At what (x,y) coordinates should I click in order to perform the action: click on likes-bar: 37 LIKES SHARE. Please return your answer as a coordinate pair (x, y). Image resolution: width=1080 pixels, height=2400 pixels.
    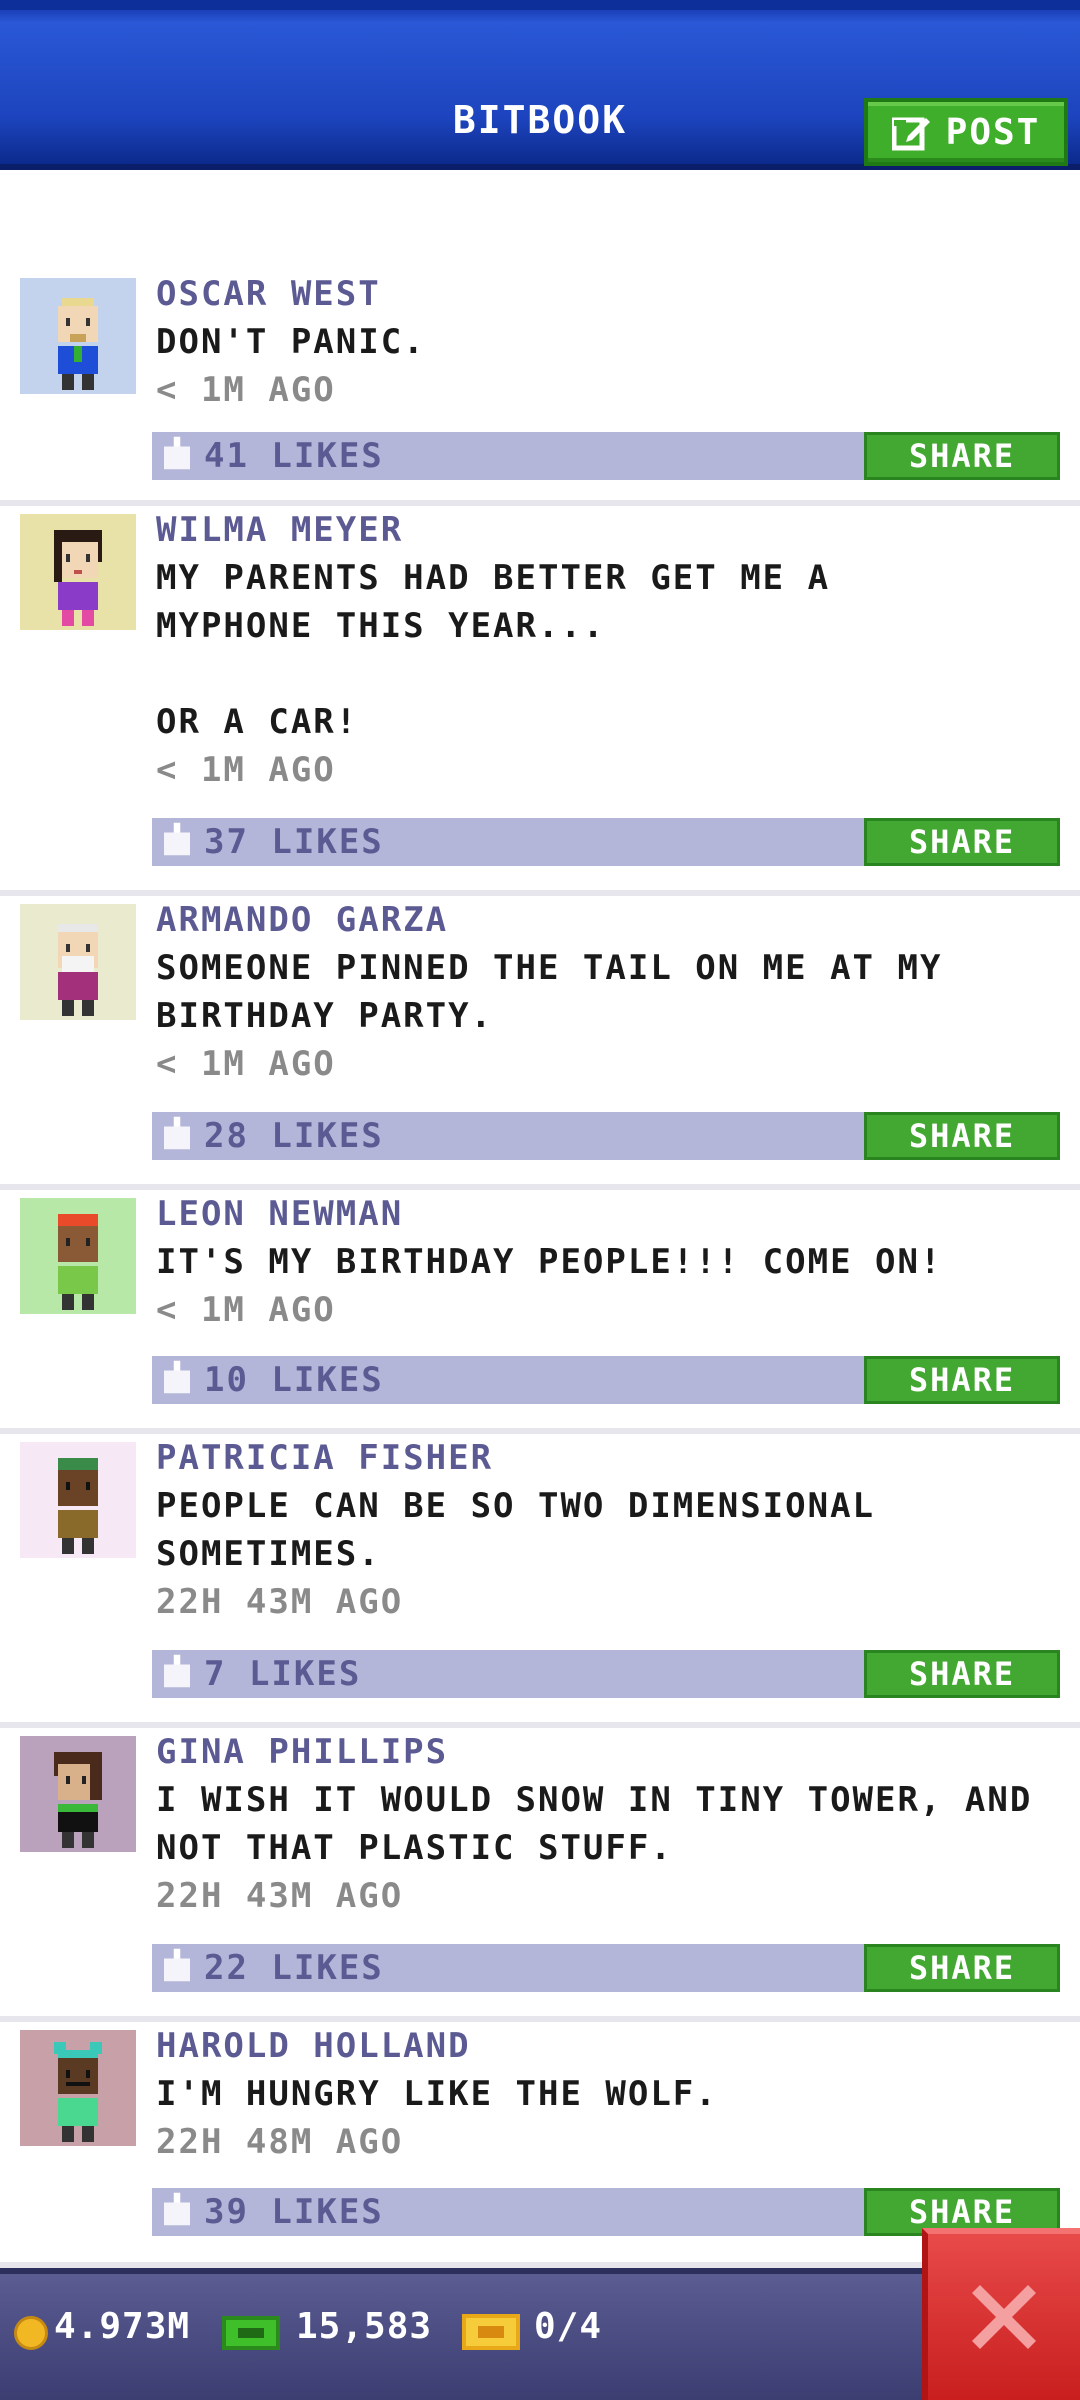
    Looking at the image, I should click on (606, 842).